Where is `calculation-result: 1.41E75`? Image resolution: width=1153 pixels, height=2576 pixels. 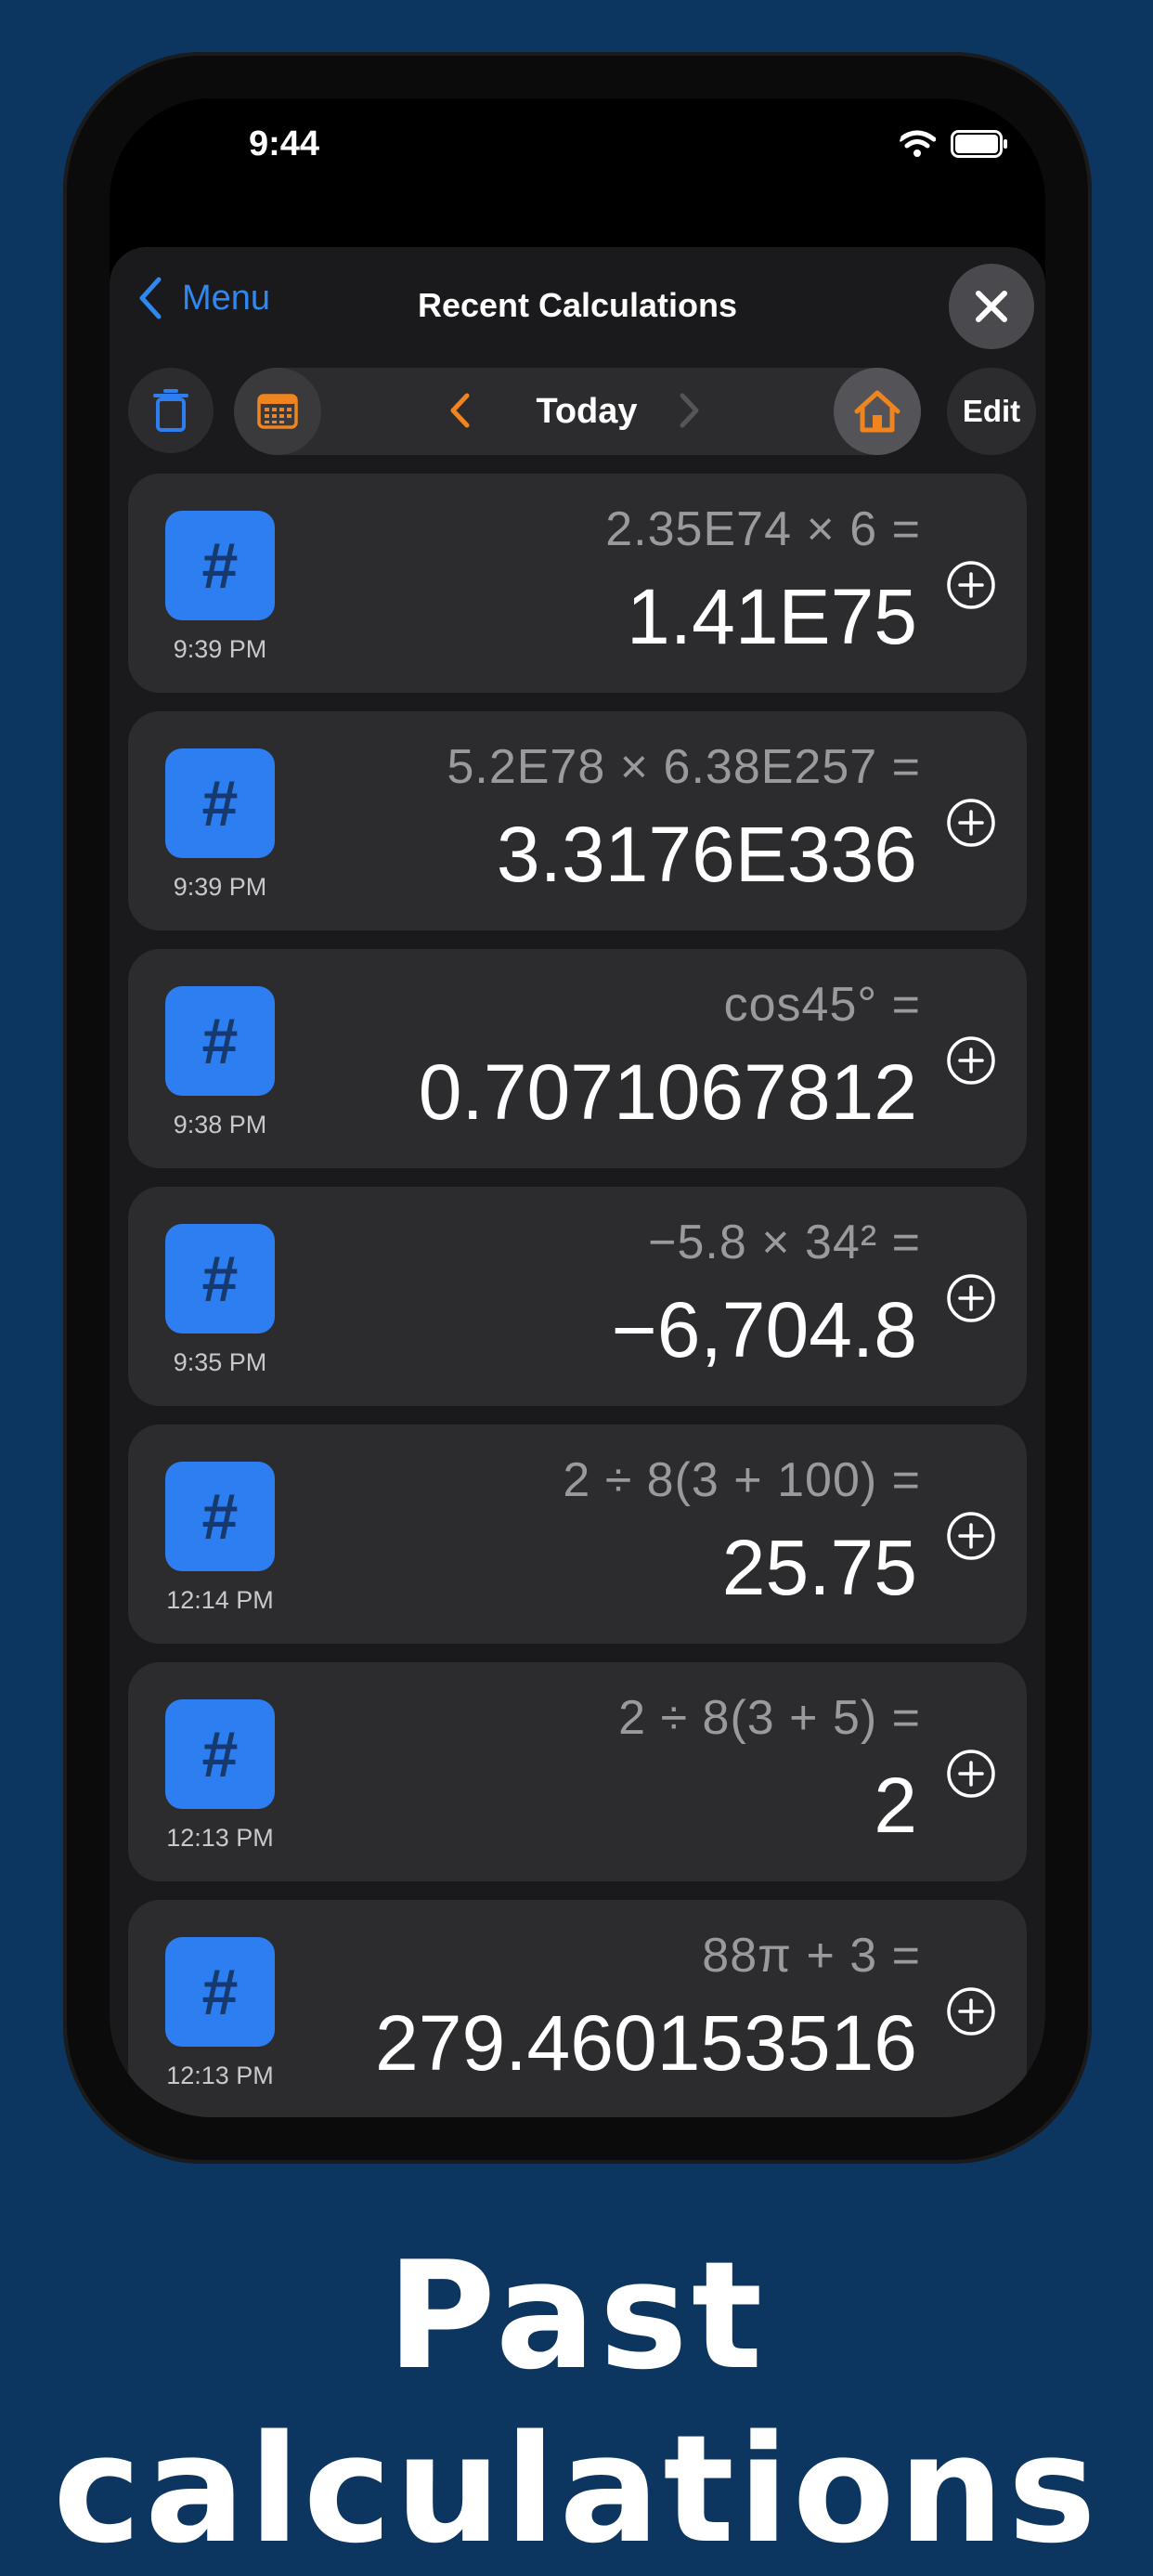 calculation-result: 1.41E75 is located at coordinates (772, 616).